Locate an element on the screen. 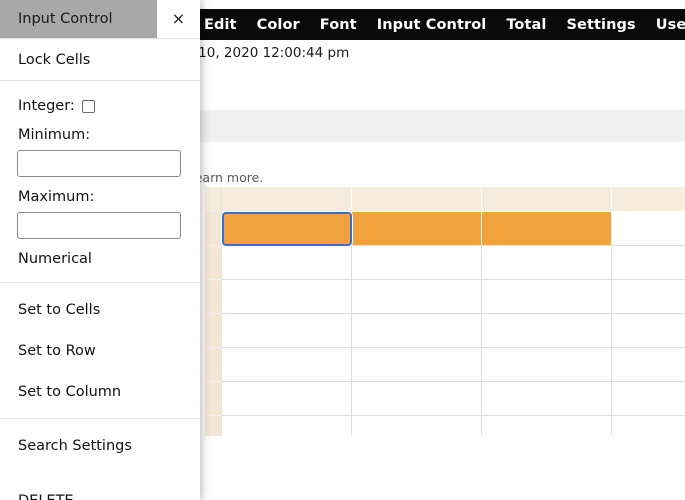 The height and width of the screenshot is (500, 685). panel-title: Input Control is located at coordinates (78, 19).